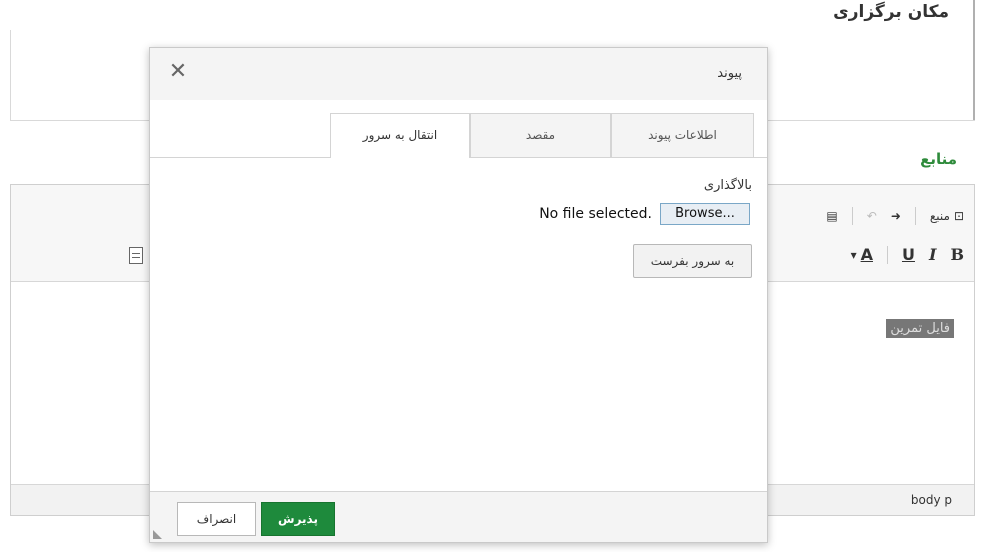 Image resolution: width=989 pixels, height=552 pixels. Describe the element at coordinates (540, 135) in the screenshot. I see `tab-target: مقصد` at that location.